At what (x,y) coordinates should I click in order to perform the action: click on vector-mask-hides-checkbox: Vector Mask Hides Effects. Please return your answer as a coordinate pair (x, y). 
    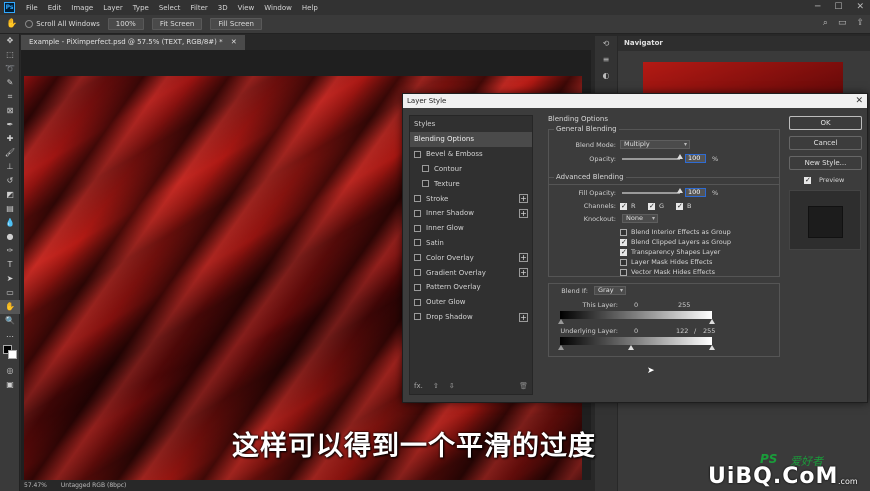
    Looking at the image, I should click on (667, 272).